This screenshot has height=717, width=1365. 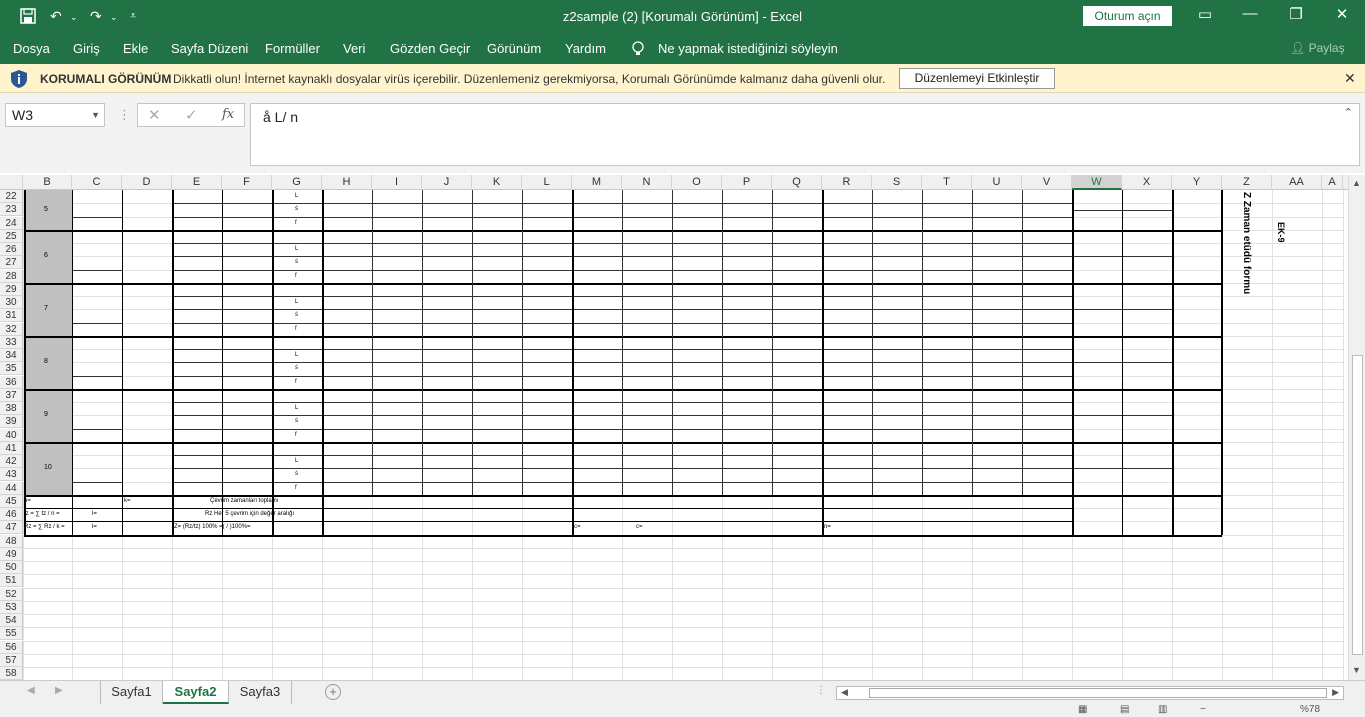 What do you see at coordinates (333, 692) in the screenshot?
I see `add-sheet-icon: +` at bounding box center [333, 692].